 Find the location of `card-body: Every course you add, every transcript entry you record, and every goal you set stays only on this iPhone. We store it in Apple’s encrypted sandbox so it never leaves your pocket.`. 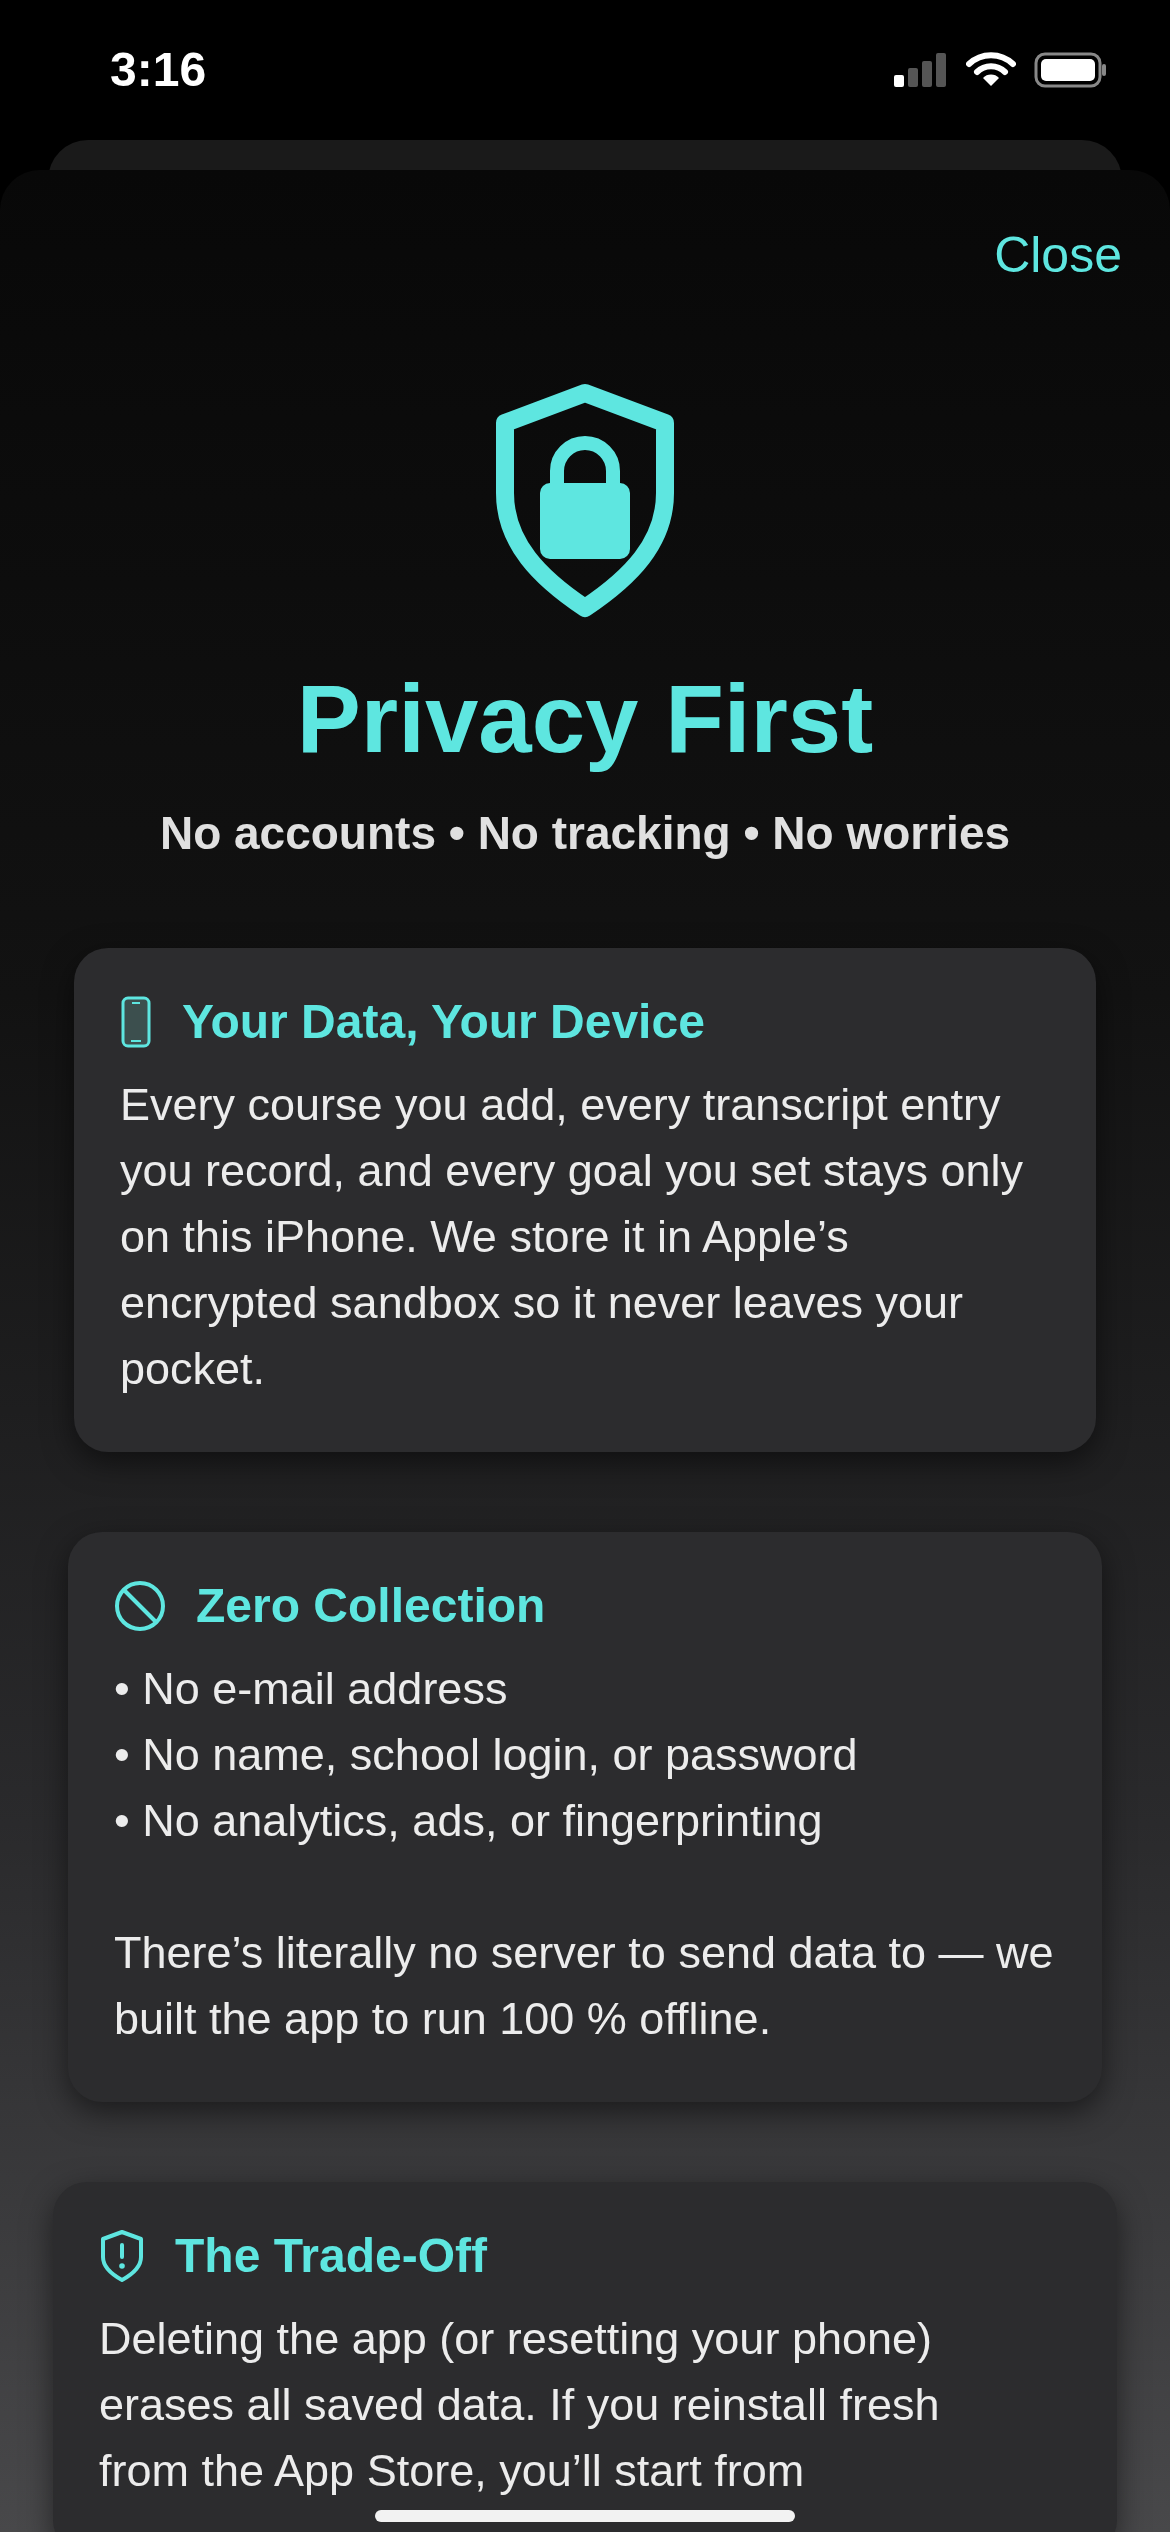

card-body: Every course you add, every transcript entry you record, and every goal you set stays only on this iPhone. We store it in Apple’s encrypted sandbox so it never leaves your pocket. is located at coordinates (572, 1237).